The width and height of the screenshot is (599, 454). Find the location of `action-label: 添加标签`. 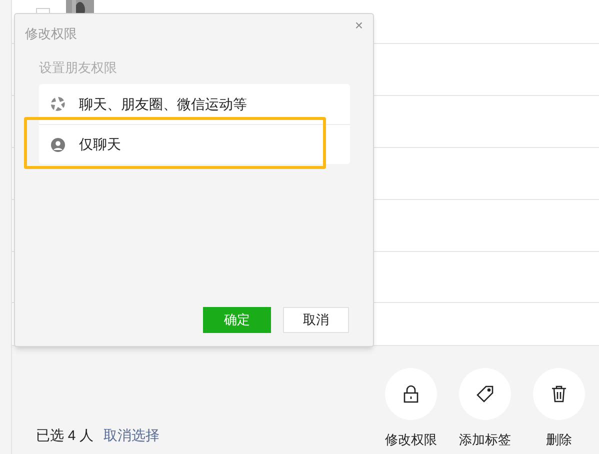

action-label: 添加标签 is located at coordinates (485, 440).